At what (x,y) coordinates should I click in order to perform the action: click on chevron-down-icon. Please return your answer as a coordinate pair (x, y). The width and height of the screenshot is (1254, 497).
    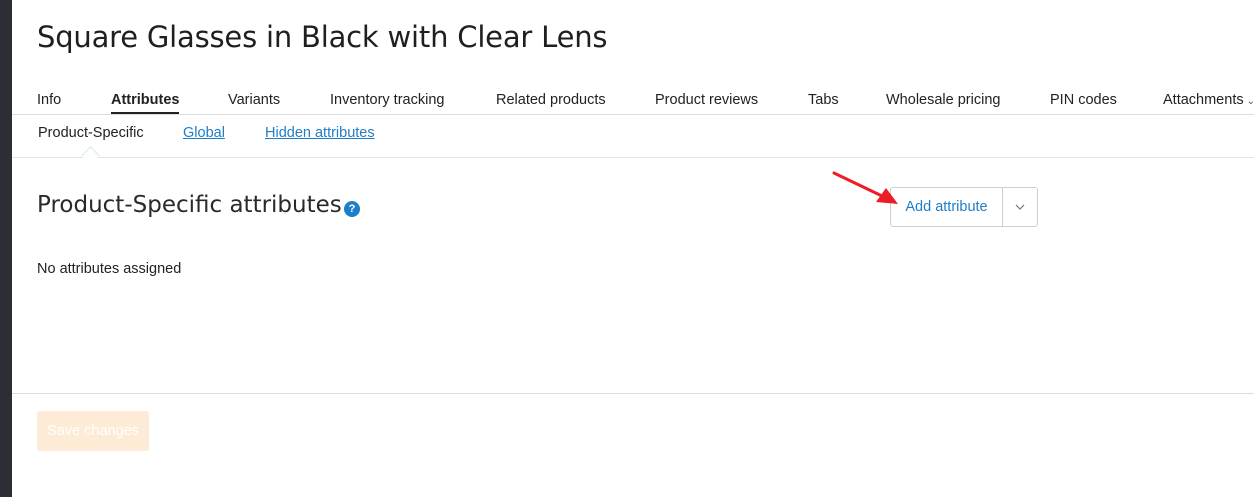
    Looking at the image, I should click on (1020, 207).